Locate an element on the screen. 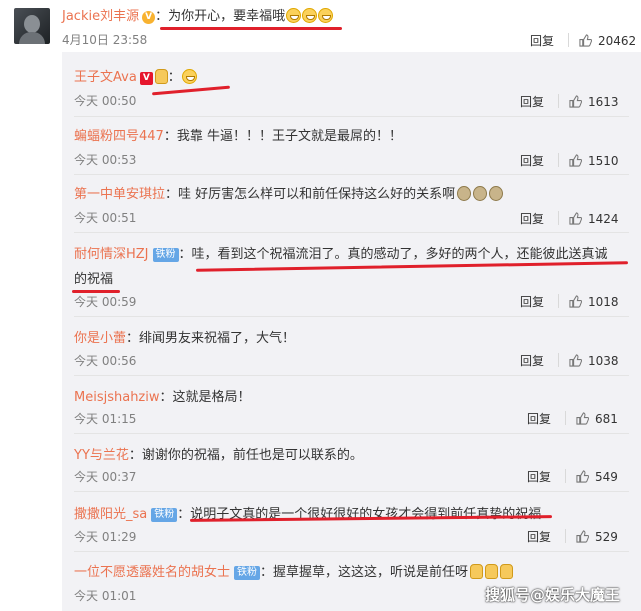  reply-username: 王子文Ava is located at coordinates (105, 77).